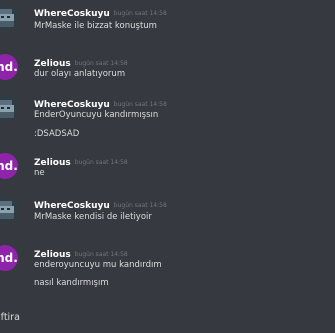  Describe the element at coordinates (80, 74) in the screenshot. I see `message-text: dur olayı anlatıyorum` at that location.